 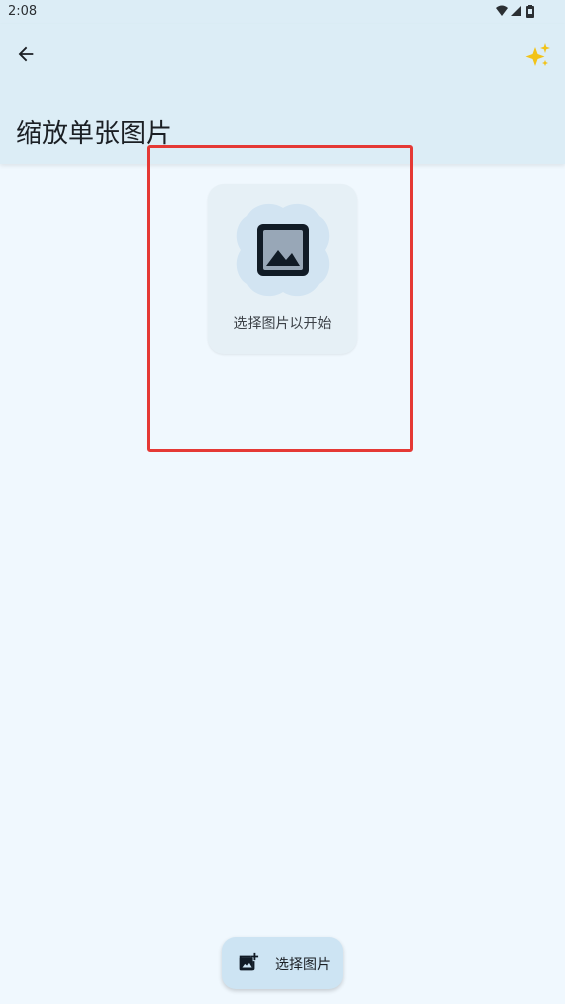 I want to click on sparkles-icon, so click(x=537, y=54).